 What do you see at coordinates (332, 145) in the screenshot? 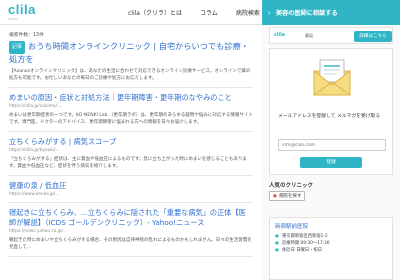
I see `email-field` at bounding box center [332, 145].